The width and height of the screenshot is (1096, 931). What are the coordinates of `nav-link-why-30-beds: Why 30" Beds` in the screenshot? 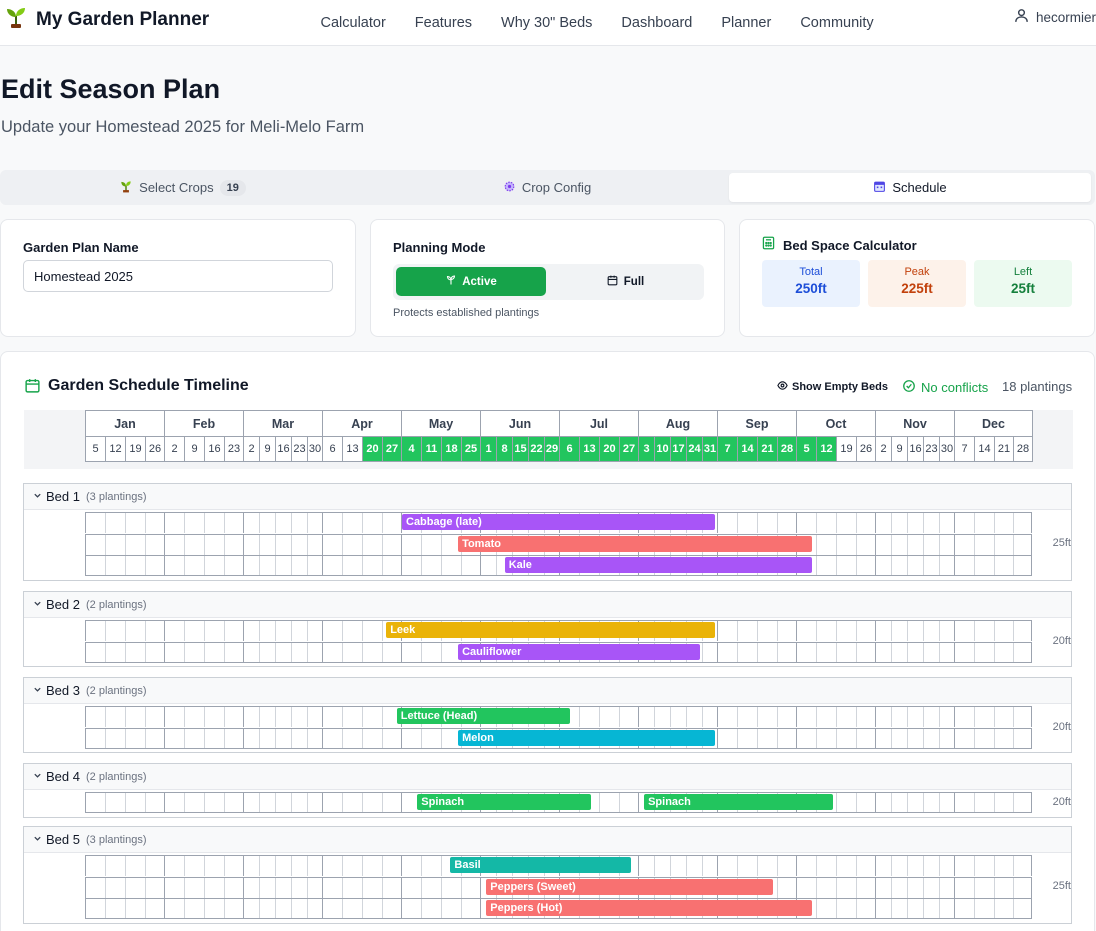 It's located at (547, 23).